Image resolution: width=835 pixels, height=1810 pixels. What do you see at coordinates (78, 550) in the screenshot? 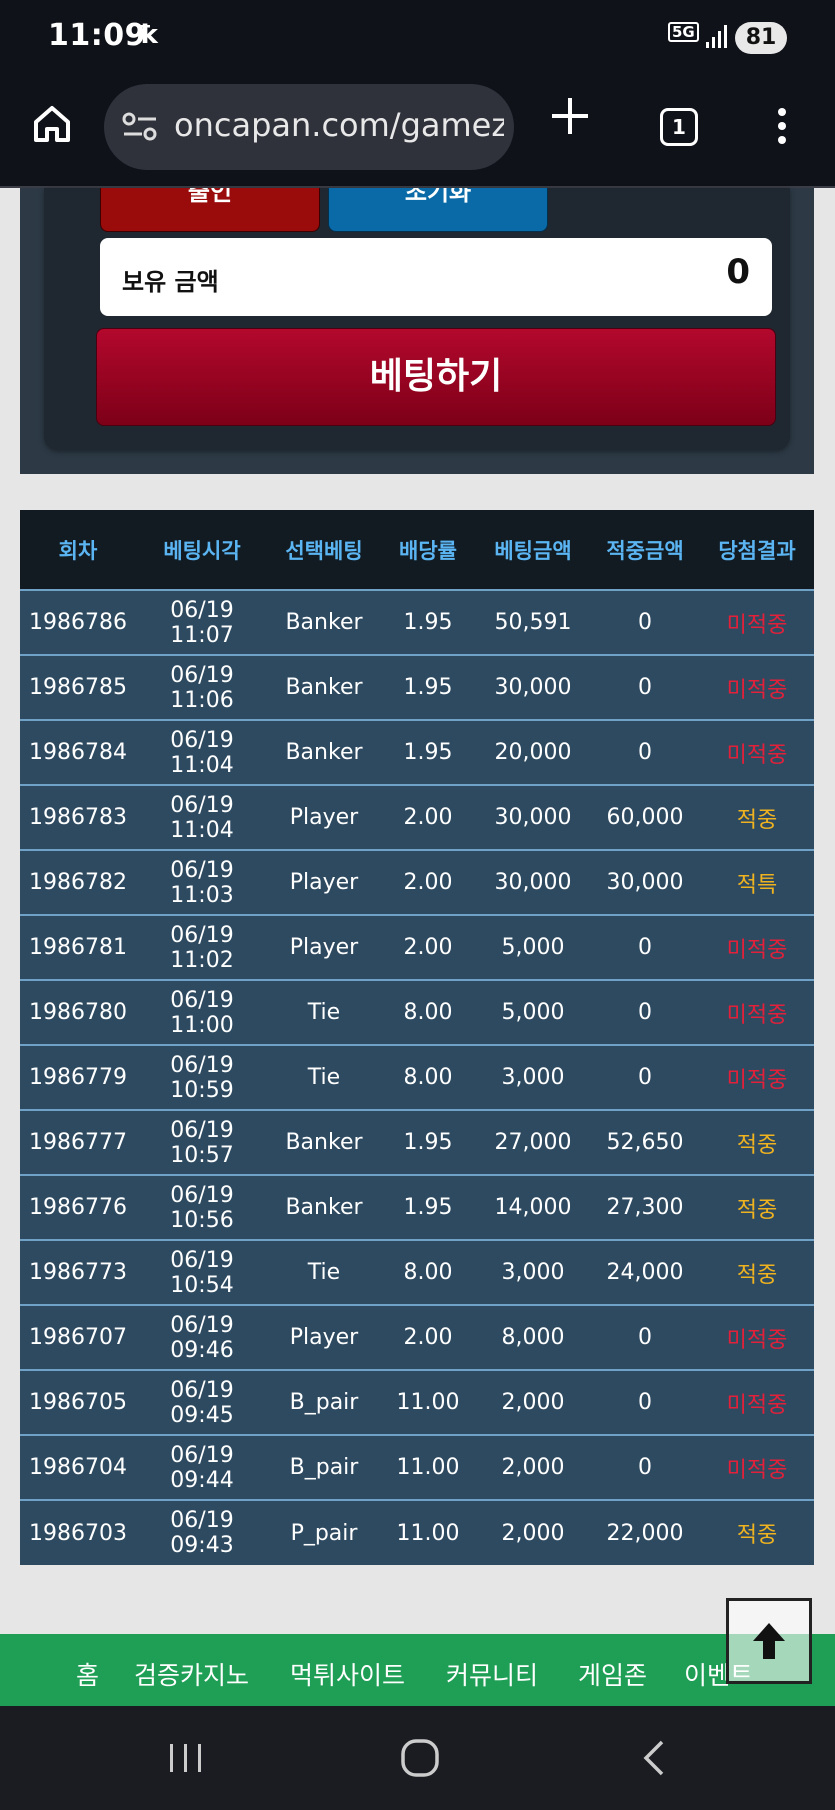
I see `header-round: 회차` at bounding box center [78, 550].